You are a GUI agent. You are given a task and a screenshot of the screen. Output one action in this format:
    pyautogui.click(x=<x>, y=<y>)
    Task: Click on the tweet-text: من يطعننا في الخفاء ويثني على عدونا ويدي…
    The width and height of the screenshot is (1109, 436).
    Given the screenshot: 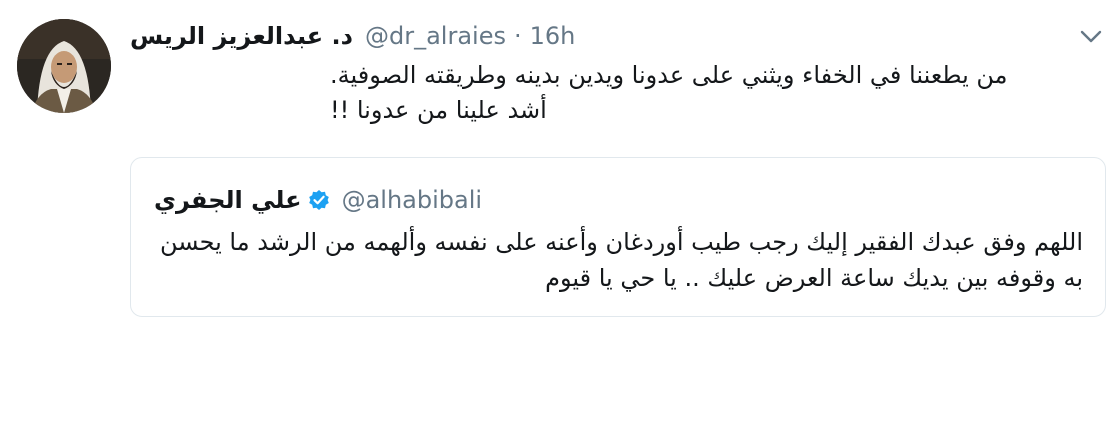 What is the action you would take?
    pyautogui.click(x=718, y=93)
    